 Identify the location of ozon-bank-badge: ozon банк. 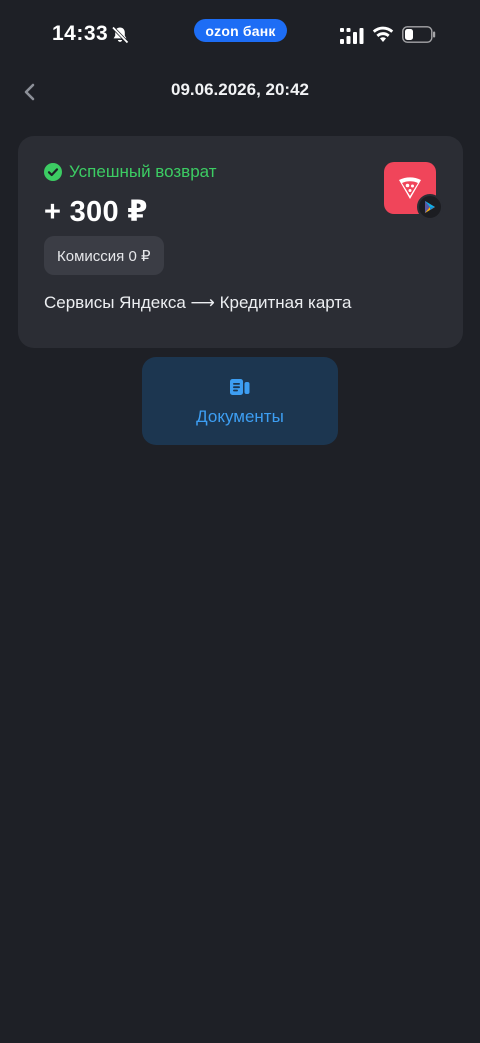
(240, 30).